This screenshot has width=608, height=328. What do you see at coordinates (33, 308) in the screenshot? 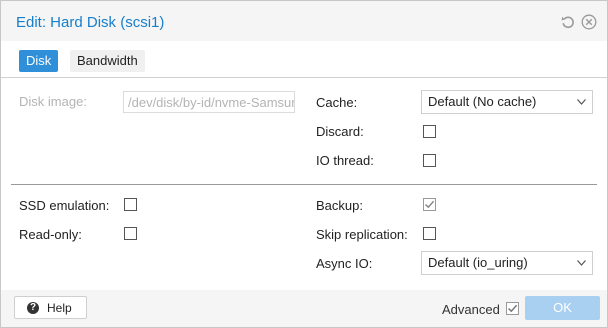
I see `question-circle-icon: ?` at bounding box center [33, 308].